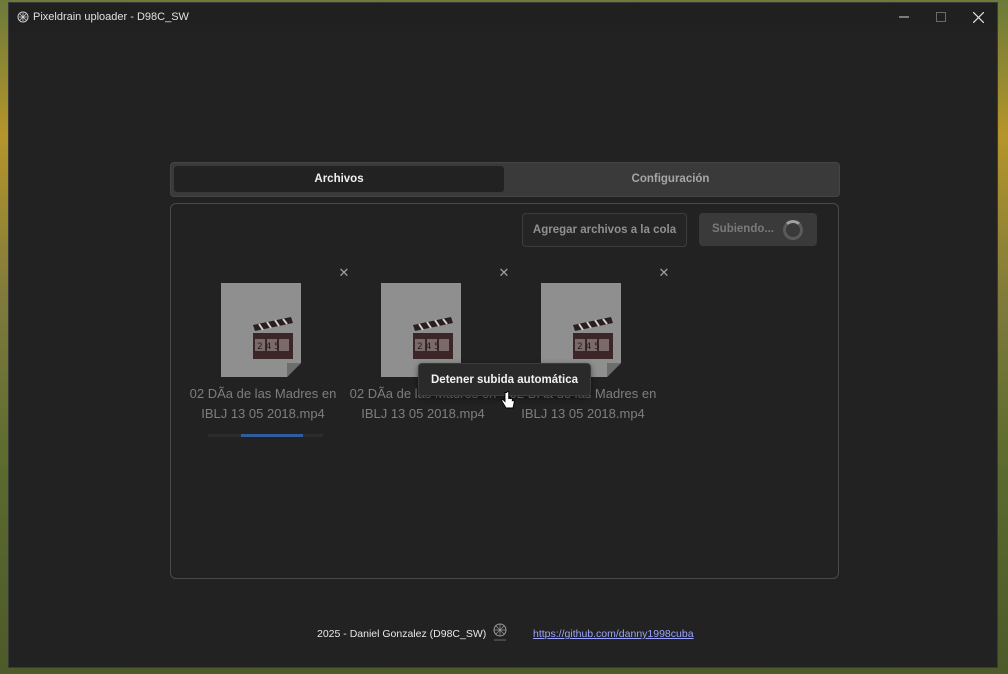 The width and height of the screenshot is (1008, 674). I want to click on tab-bar: Archivos Configuración, so click(505, 179).